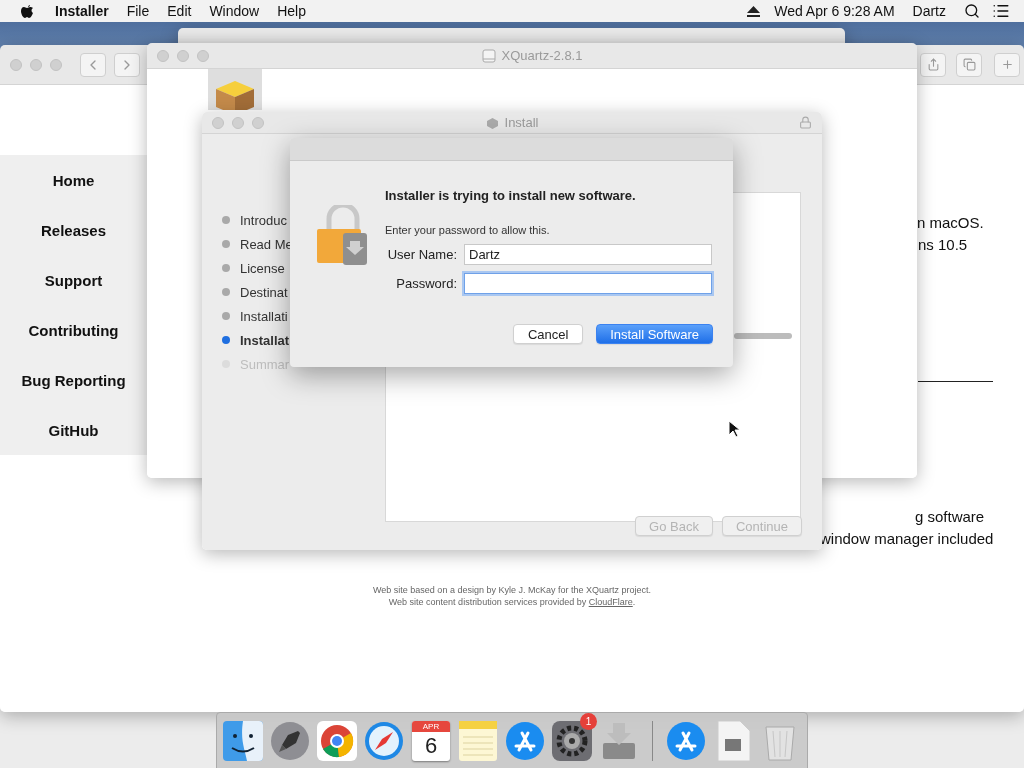 Image resolution: width=1024 pixels, height=768 pixels. What do you see at coordinates (478, 741) in the screenshot?
I see `notepad-icon` at bounding box center [478, 741].